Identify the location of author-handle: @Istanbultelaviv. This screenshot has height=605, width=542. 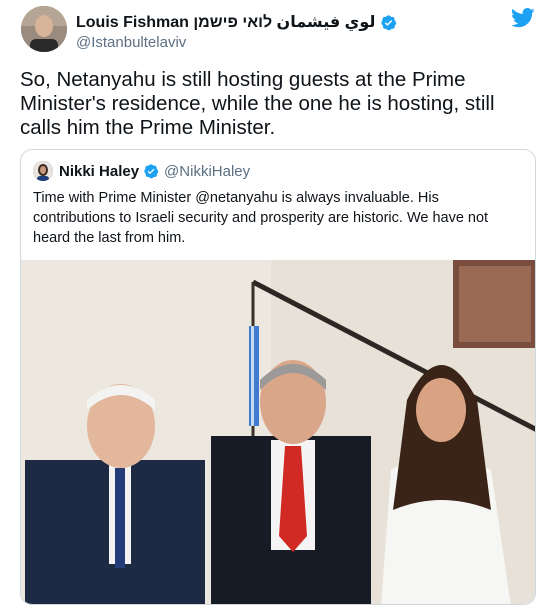
(131, 42).